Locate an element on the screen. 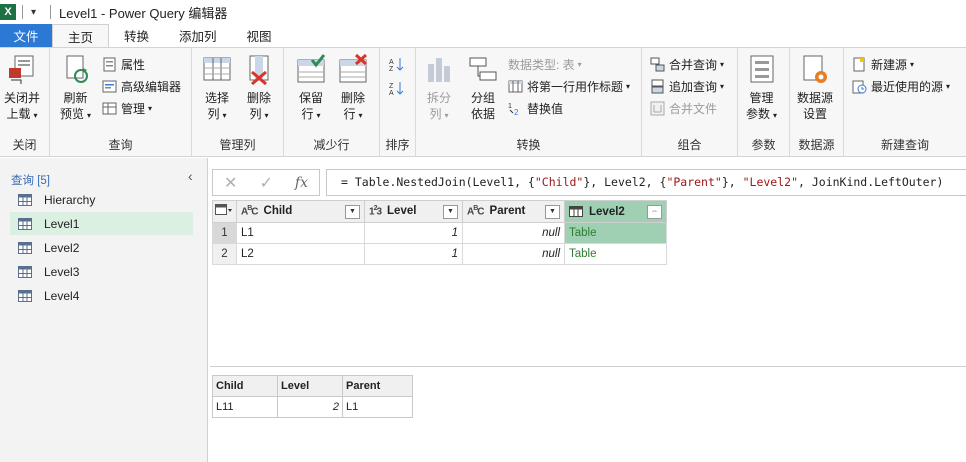 The width and height of the screenshot is (966, 462). append-queries-button: 追加查询 ▾ is located at coordinates (687, 86).